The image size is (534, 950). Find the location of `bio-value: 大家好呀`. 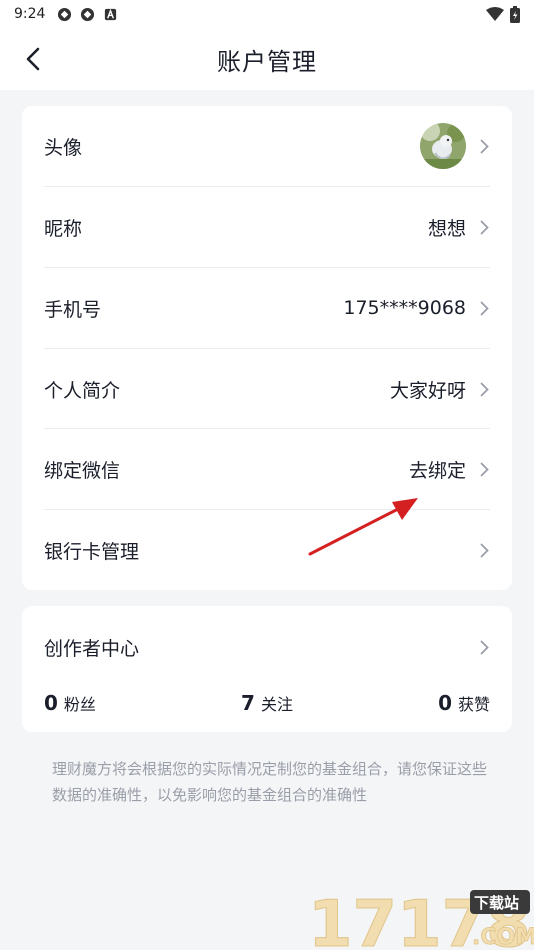

bio-value: 大家好呀 is located at coordinates (427, 390).